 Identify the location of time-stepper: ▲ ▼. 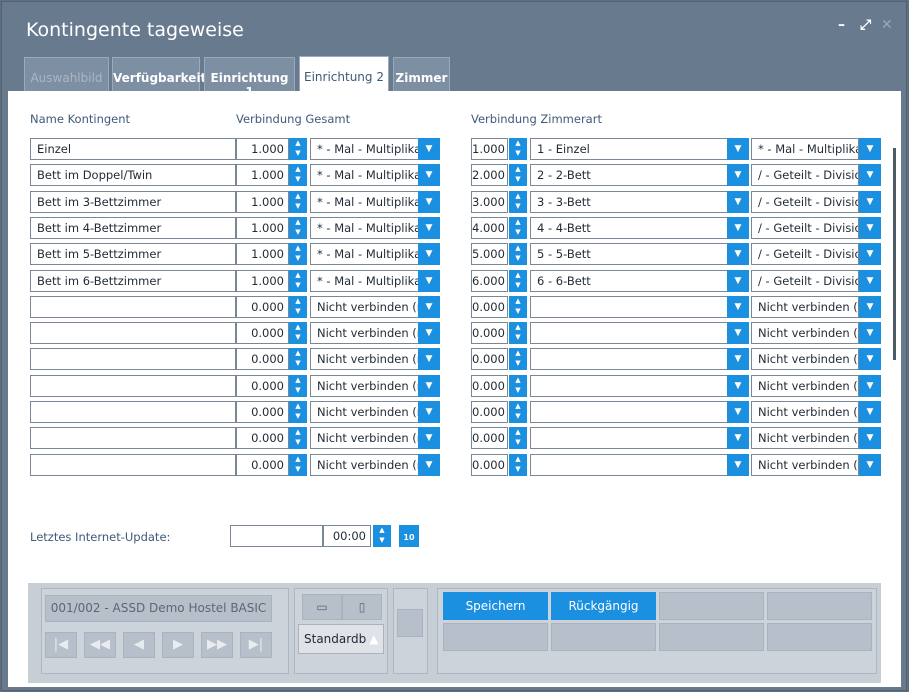
(382, 536).